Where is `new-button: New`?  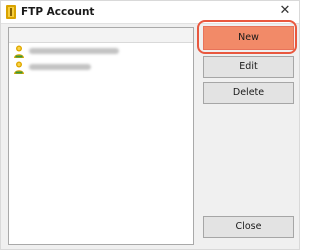 new-button: New is located at coordinates (248, 38).